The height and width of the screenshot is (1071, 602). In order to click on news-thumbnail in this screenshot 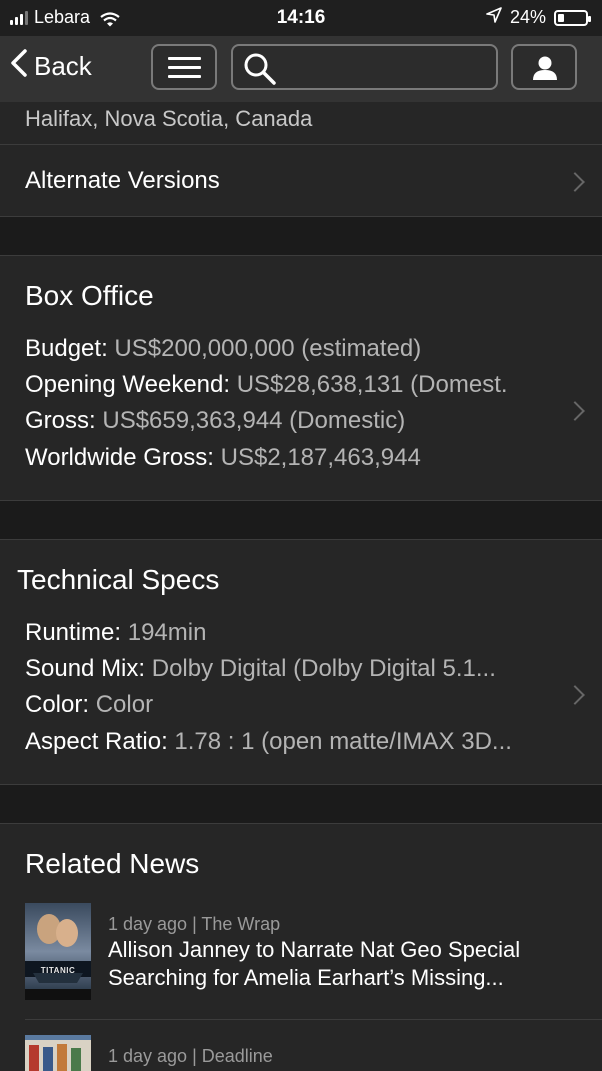, I will do `click(58, 1053)`.